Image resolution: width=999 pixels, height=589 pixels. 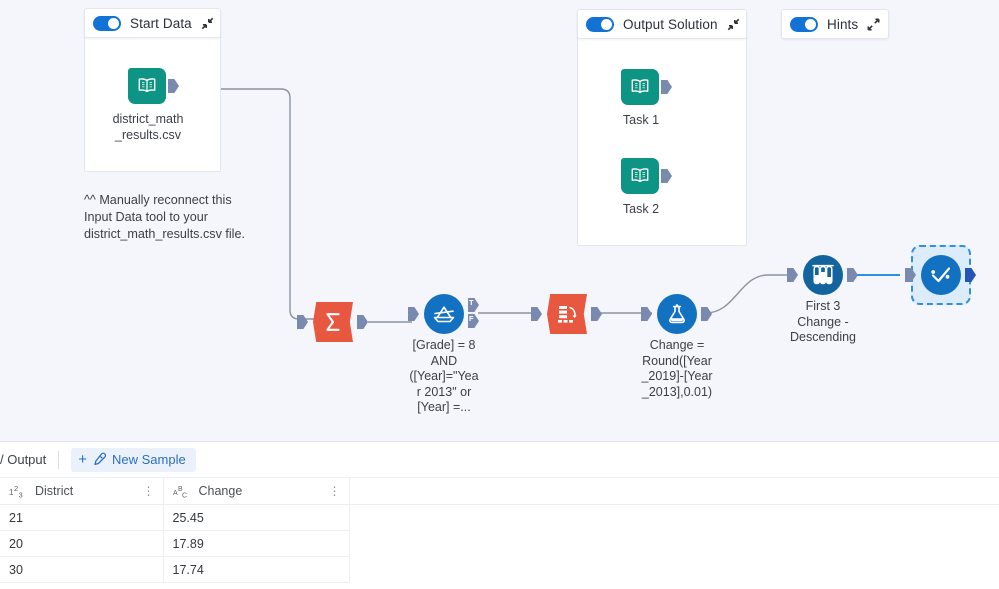 I want to click on container-header-hints: Hints, so click(x=835, y=24).